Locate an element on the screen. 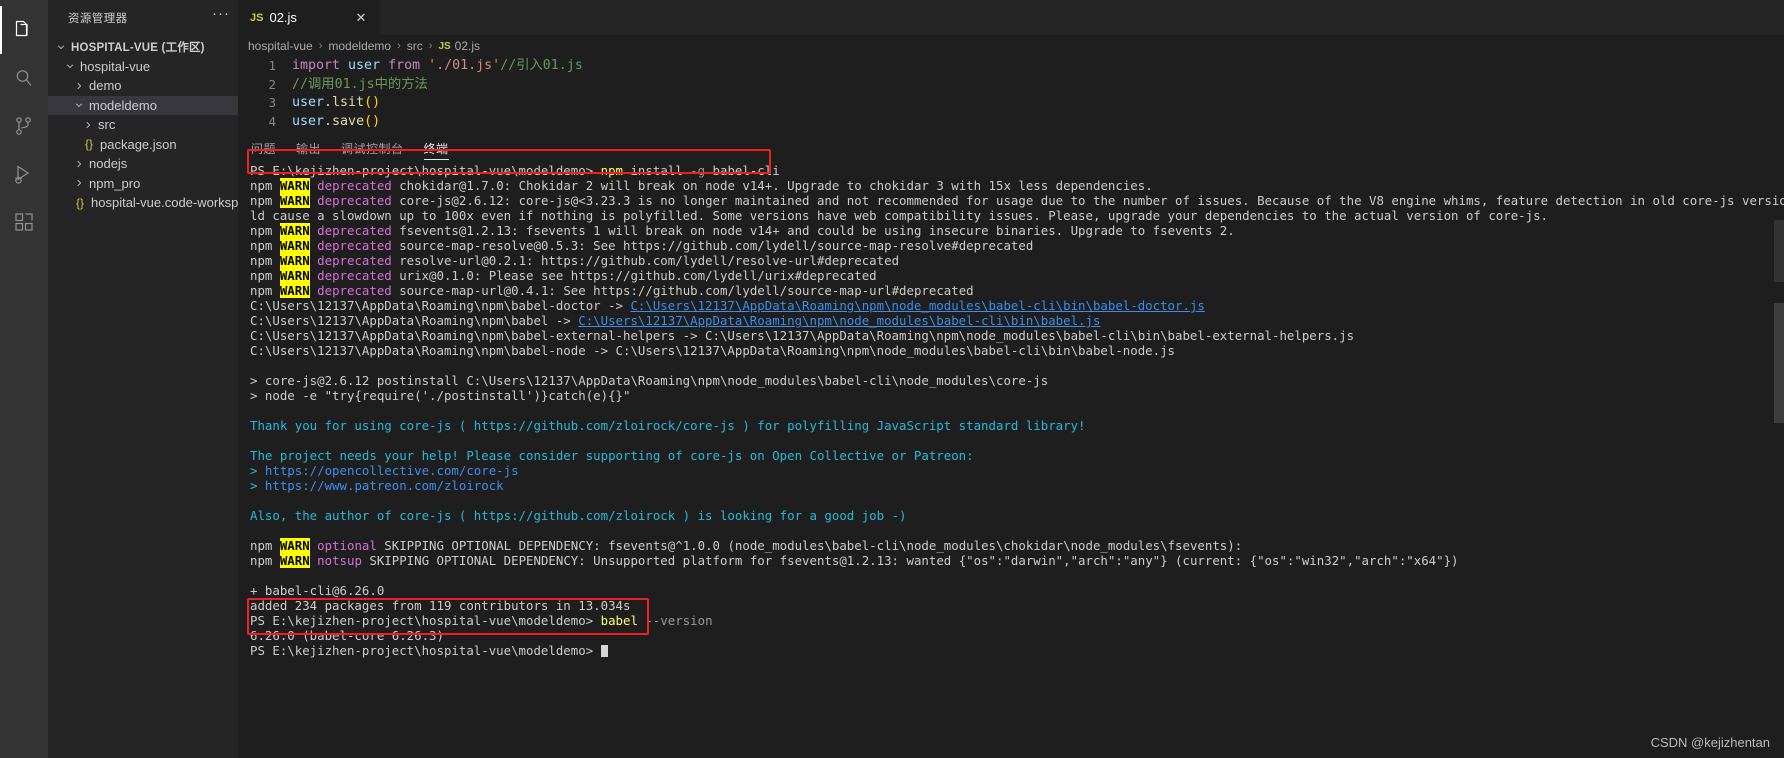  terminal-output-line: 6.26.0 (babel-core 6.26.3) is located at coordinates (347, 635).